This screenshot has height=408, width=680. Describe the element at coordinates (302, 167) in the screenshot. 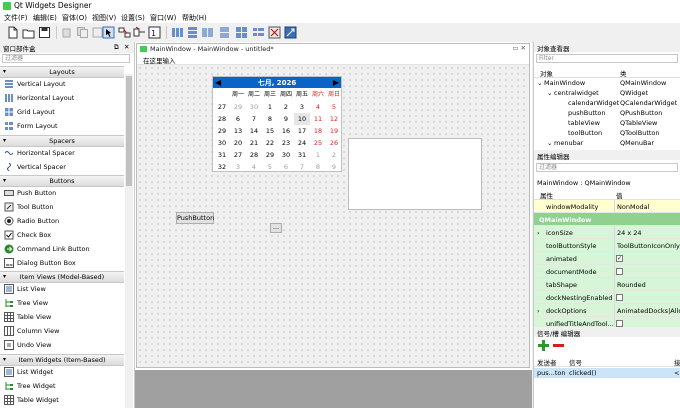

I see `calendar-day: 7` at that location.